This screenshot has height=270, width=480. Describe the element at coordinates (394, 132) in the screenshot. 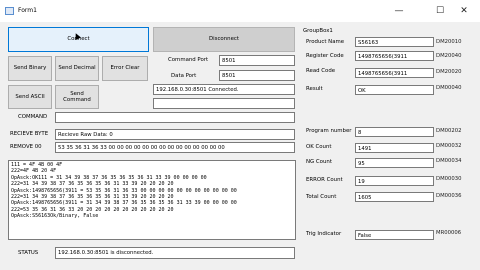

I see `program-number-field: 8` at that location.